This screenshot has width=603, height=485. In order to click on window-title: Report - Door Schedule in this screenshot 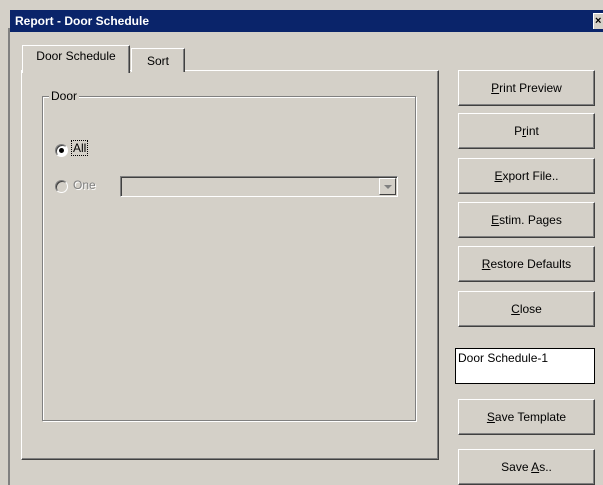, I will do `click(82, 21)`.